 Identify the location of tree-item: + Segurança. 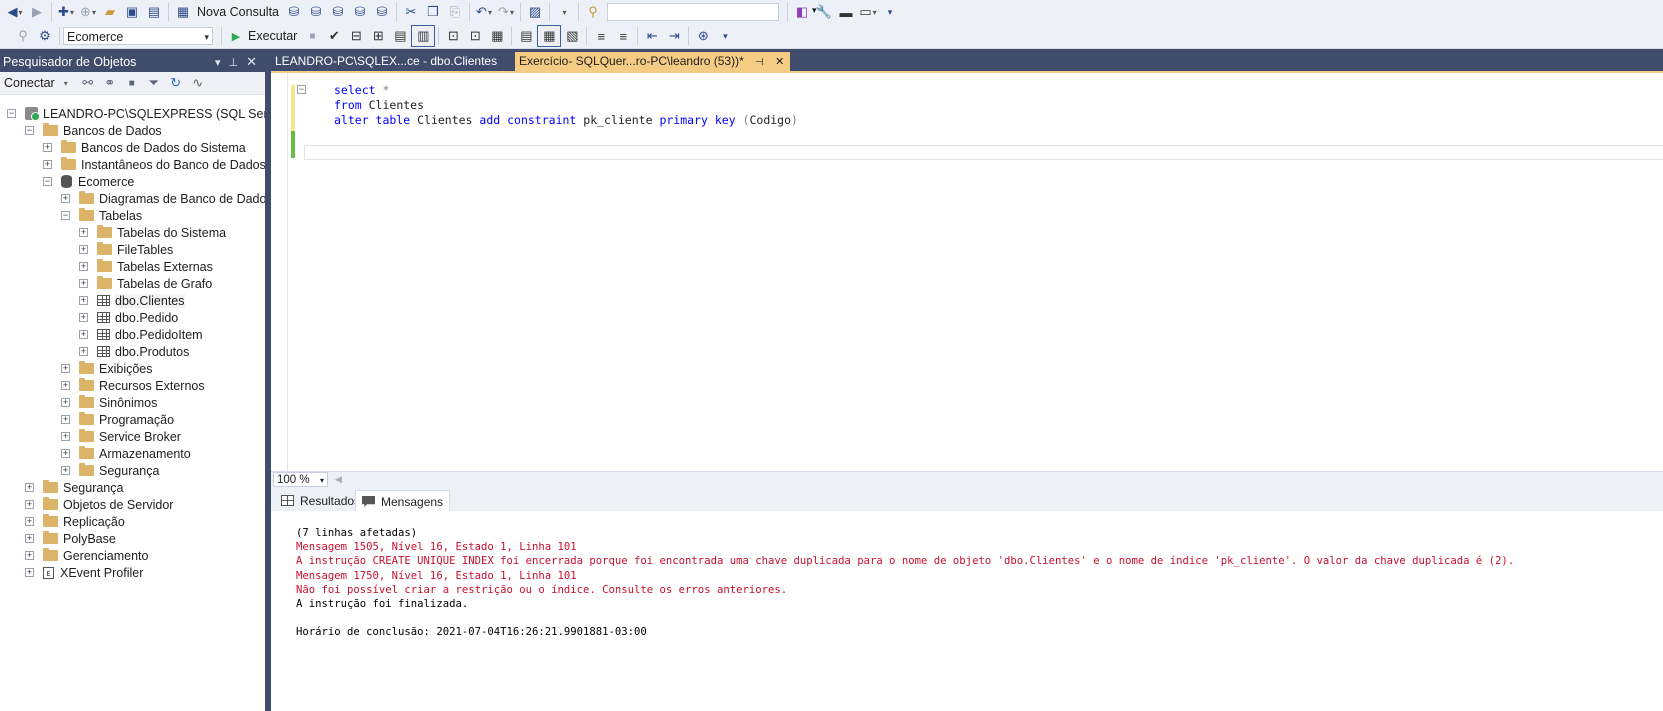
(110, 470).